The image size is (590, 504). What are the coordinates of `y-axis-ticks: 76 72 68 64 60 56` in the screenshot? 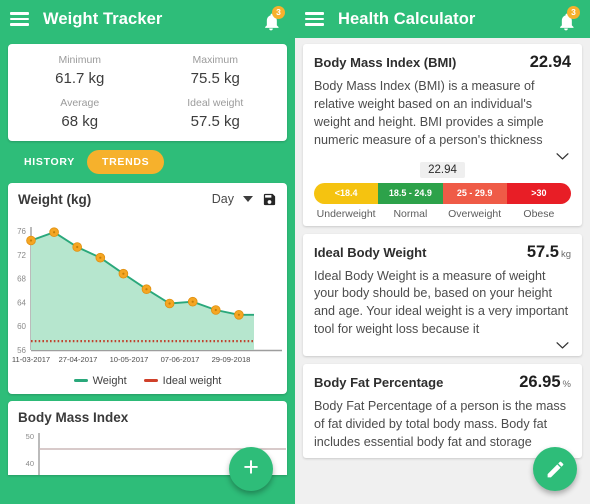 It's located at (21, 291).